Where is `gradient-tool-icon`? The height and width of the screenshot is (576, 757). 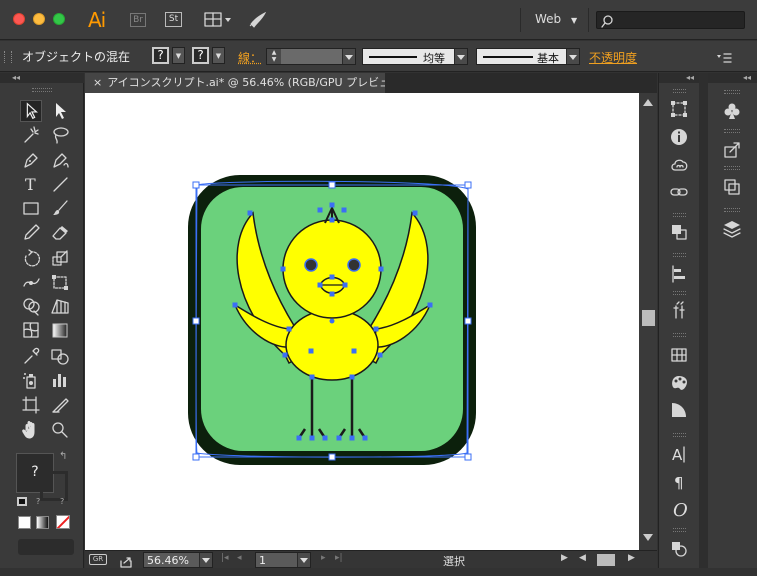 gradient-tool-icon is located at coordinates (60, 330).